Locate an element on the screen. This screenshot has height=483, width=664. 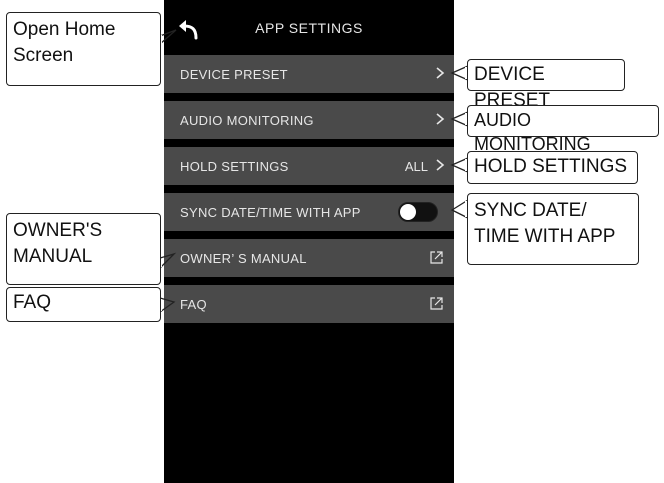
row-label: FAQ is located at coordinates (193, 304).